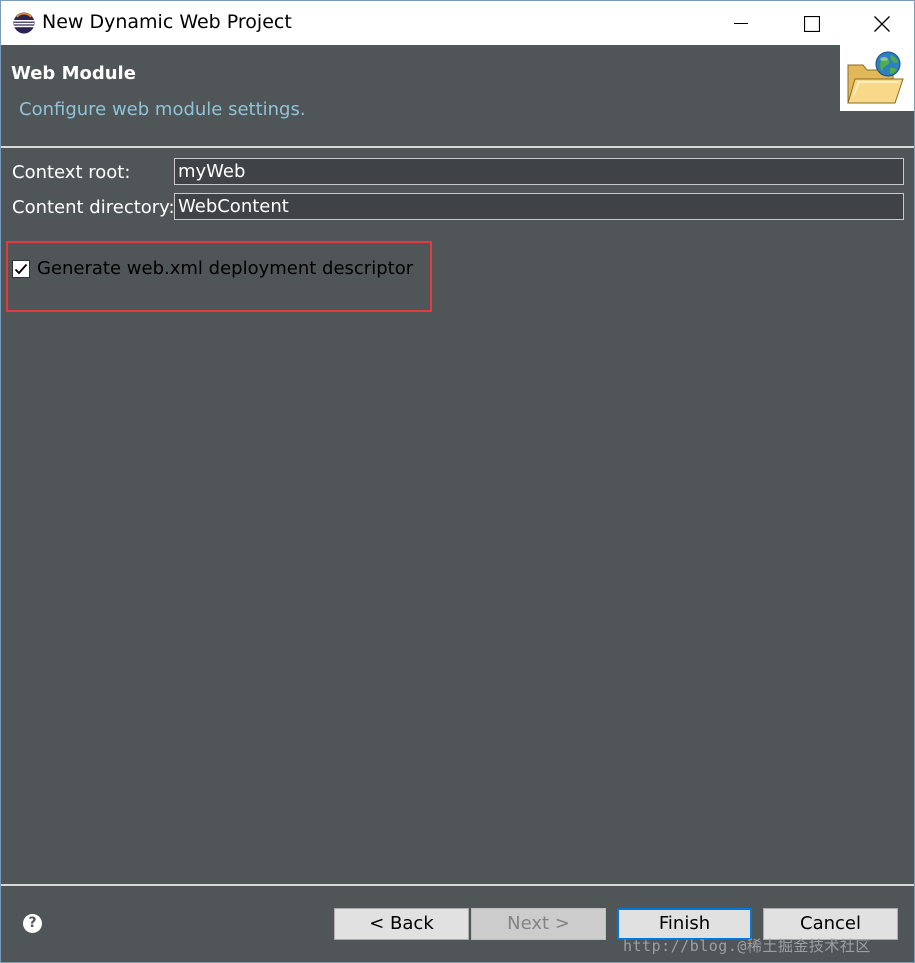 The width and height of the screenshot is (915, 963). I want to click on watermark: http://blog.@稀土掘金技术社区, so click(747, 946).